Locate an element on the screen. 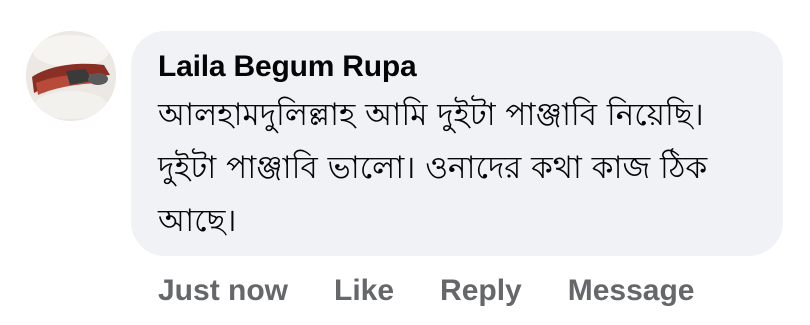  avatar-image is located at coordinates (71, 76).